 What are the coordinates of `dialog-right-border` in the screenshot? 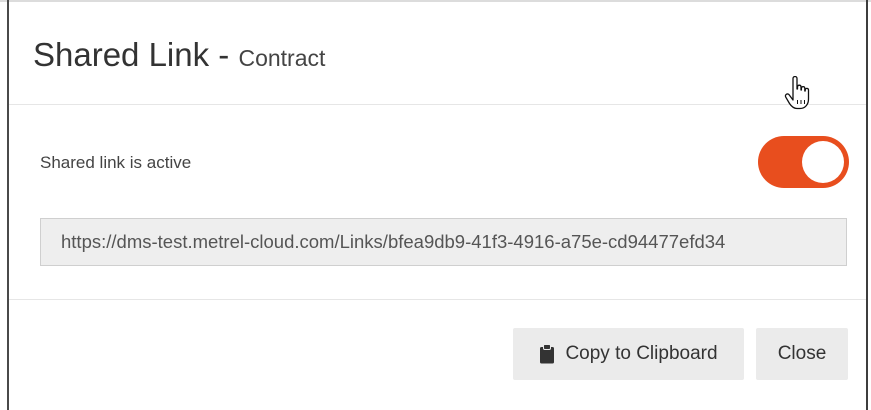 It's located at (867, 205).